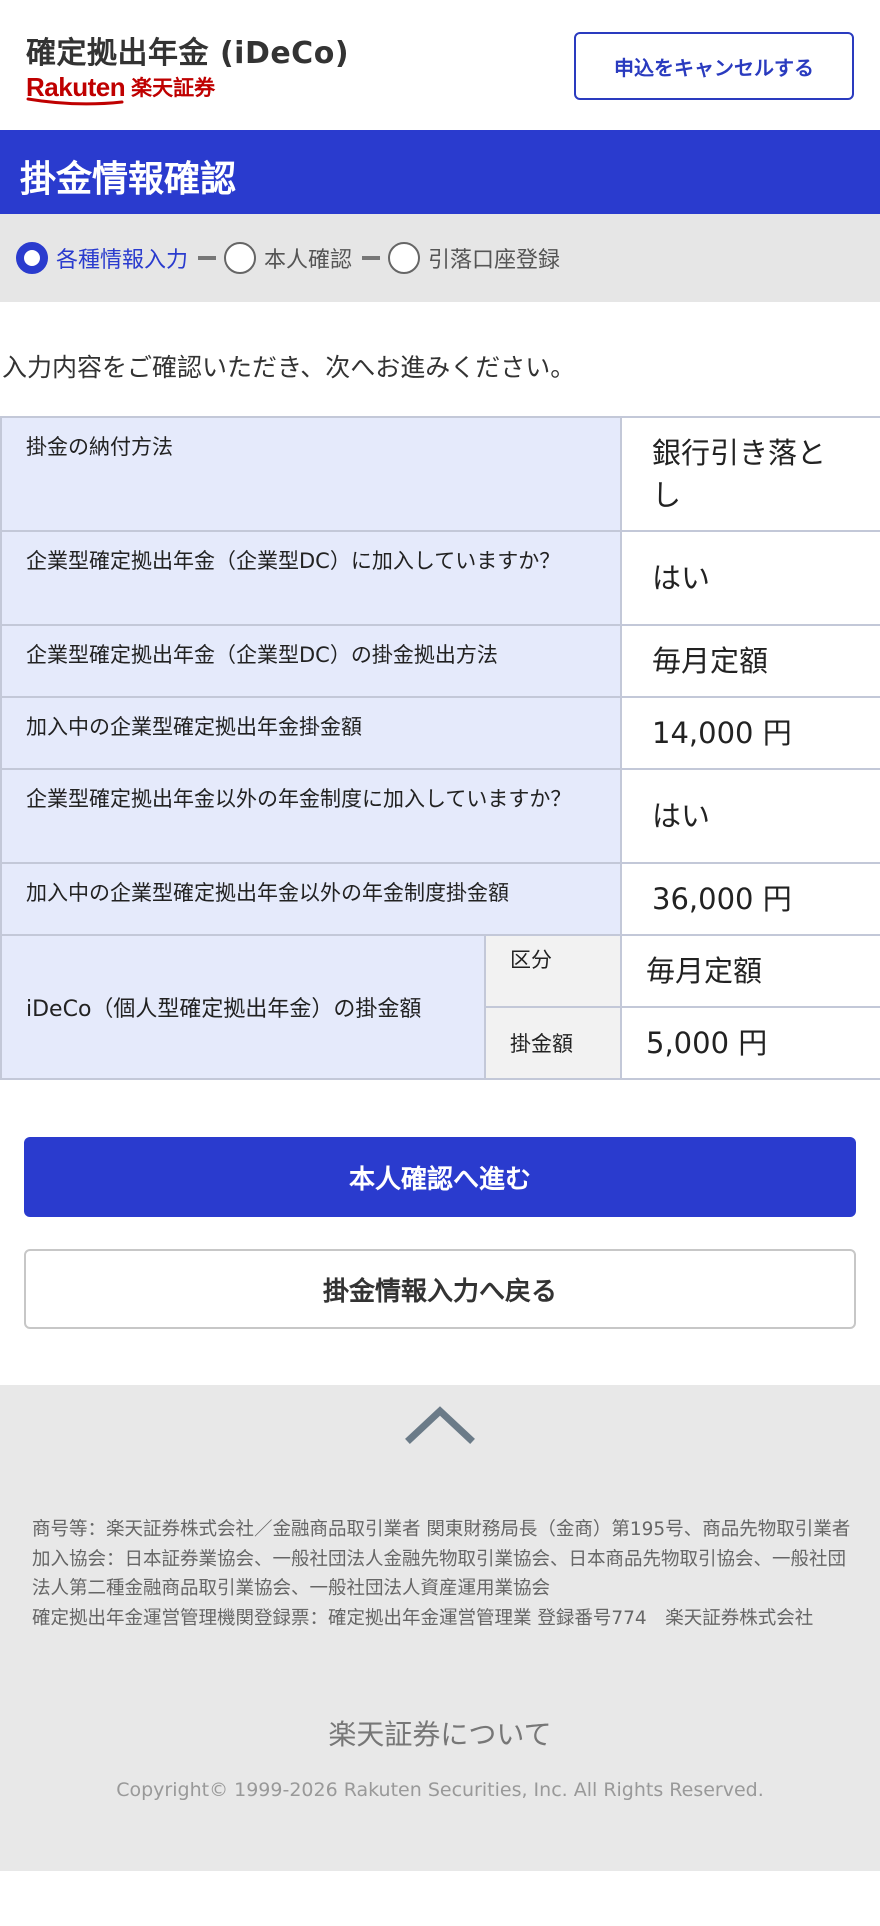 The image size is (880, 1926). I want to click on about-rakuten-securities-link: 楽天証券について, so click(440, 1733).